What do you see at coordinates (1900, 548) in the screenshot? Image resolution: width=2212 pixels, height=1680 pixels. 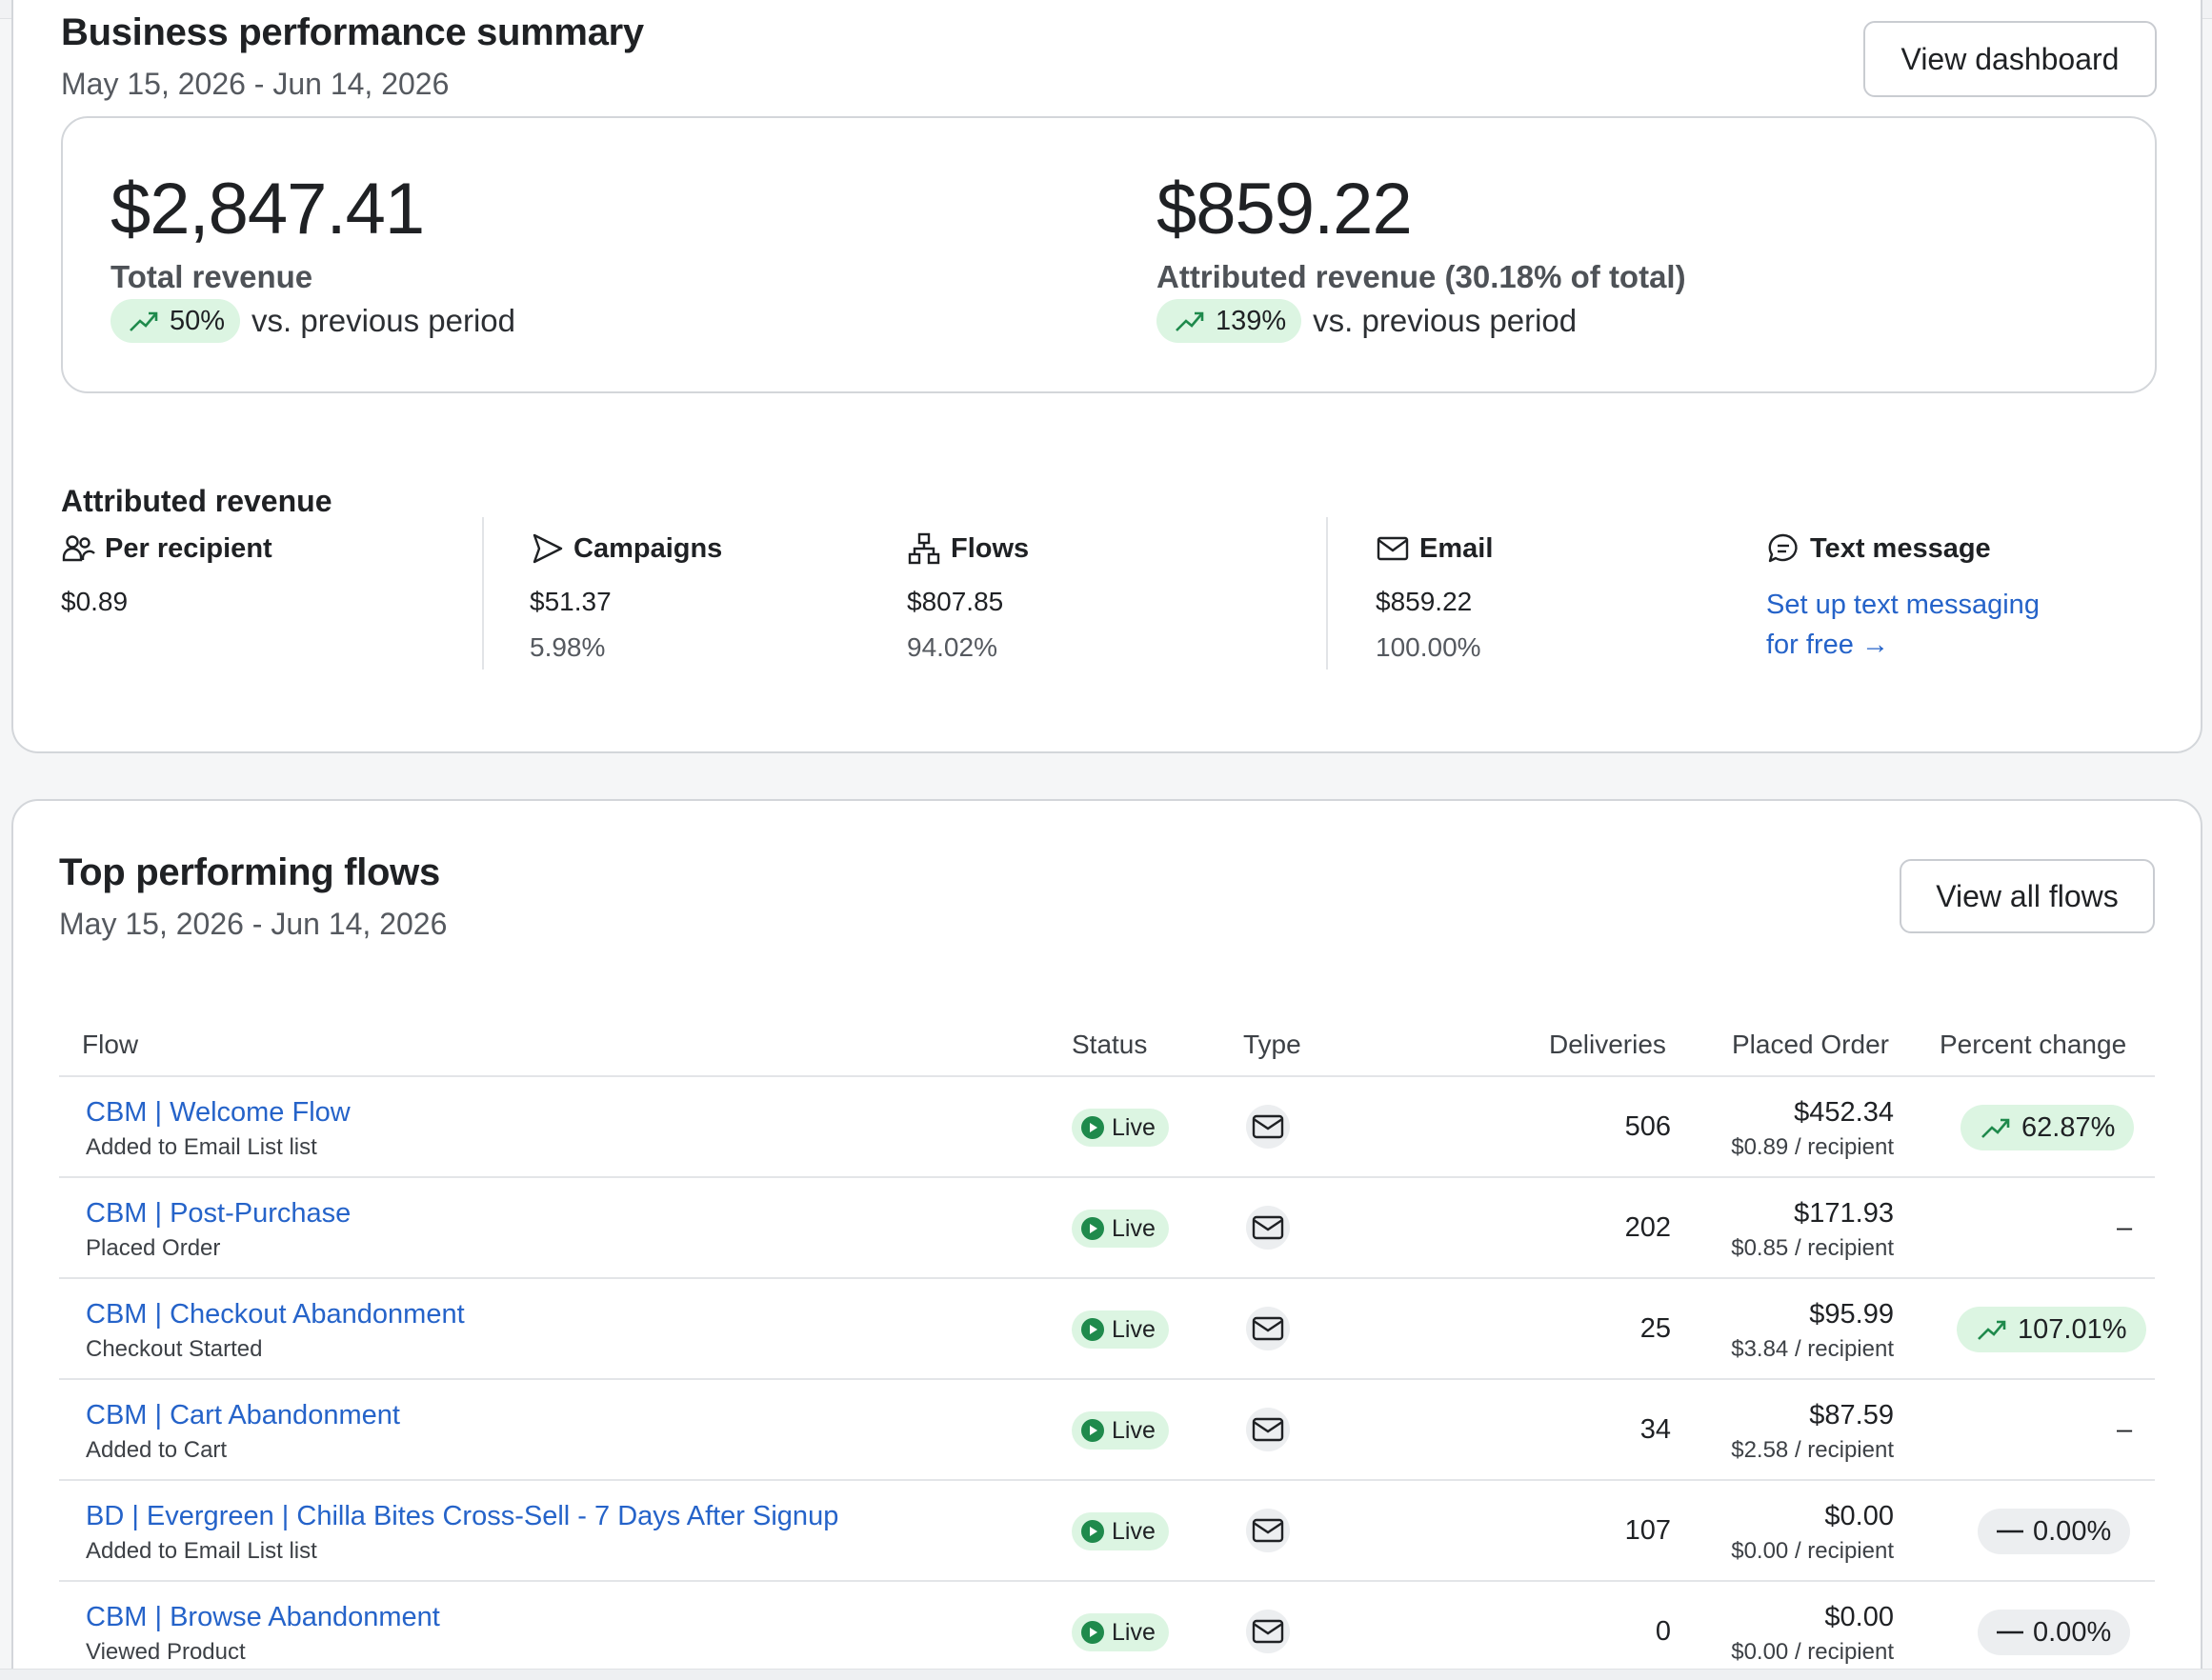 I see `text-message-label: Text message` at bounding box center [1900, 548].